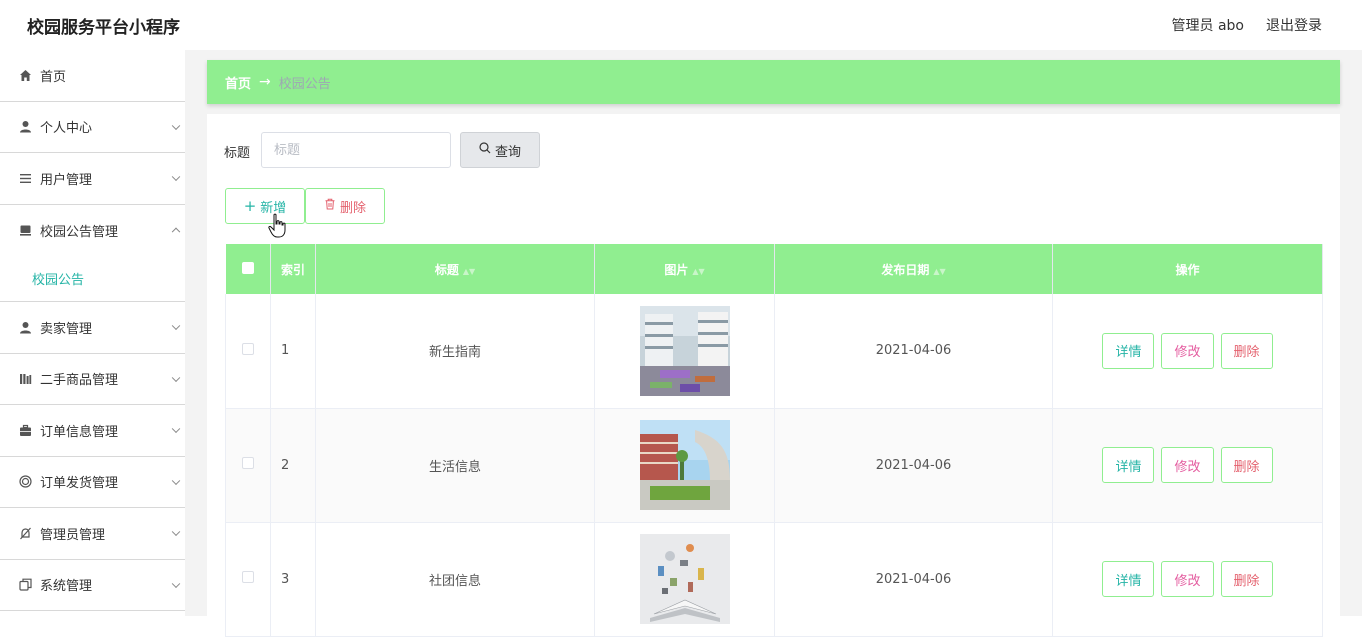 This screenshot has height=637, width=1362. What do you see at coordinates (905, 269) in the screenshot?
I see `column-date-label: 发布日期` at bounding box center [905, 269].